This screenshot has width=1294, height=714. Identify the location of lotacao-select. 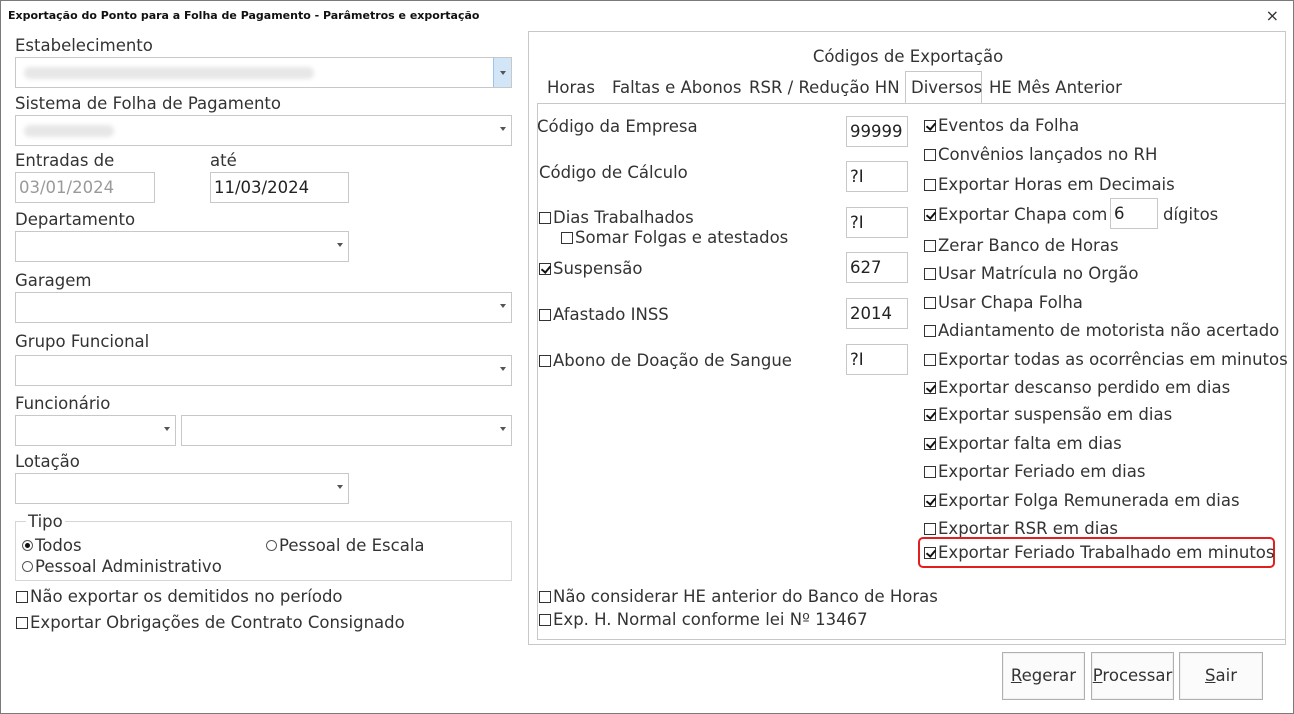
(182, 488).